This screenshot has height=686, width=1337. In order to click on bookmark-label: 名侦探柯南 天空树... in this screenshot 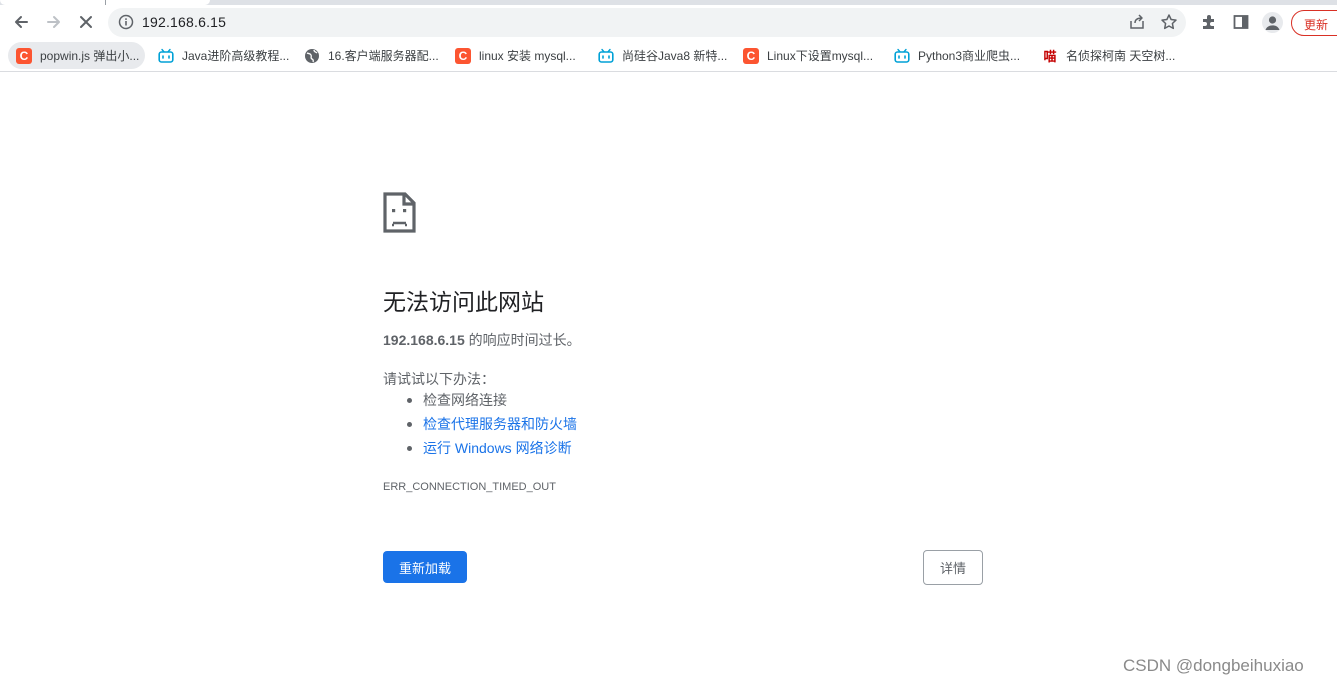, I will do `click(1121, 56)`.